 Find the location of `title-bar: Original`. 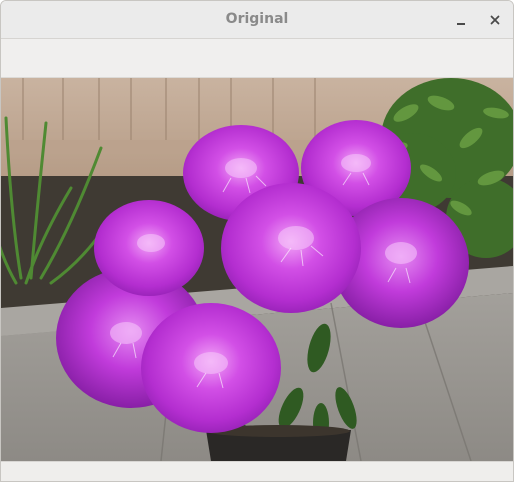

title-bar: Original is located at coordinates (257, 20).